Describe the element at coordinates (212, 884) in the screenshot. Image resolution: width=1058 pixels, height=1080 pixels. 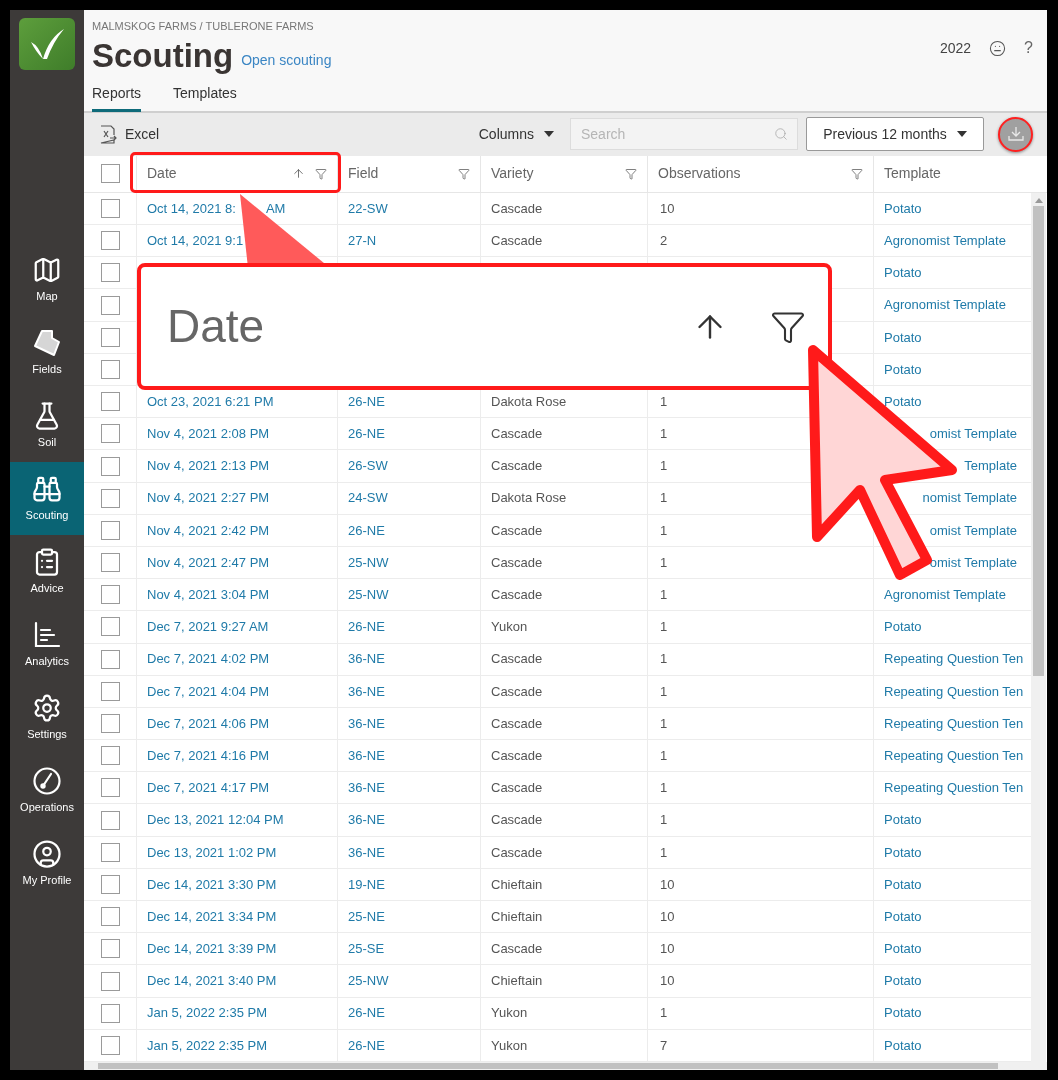
I see `date-link: Dec 14, 2021 3:30 PM` at that location.